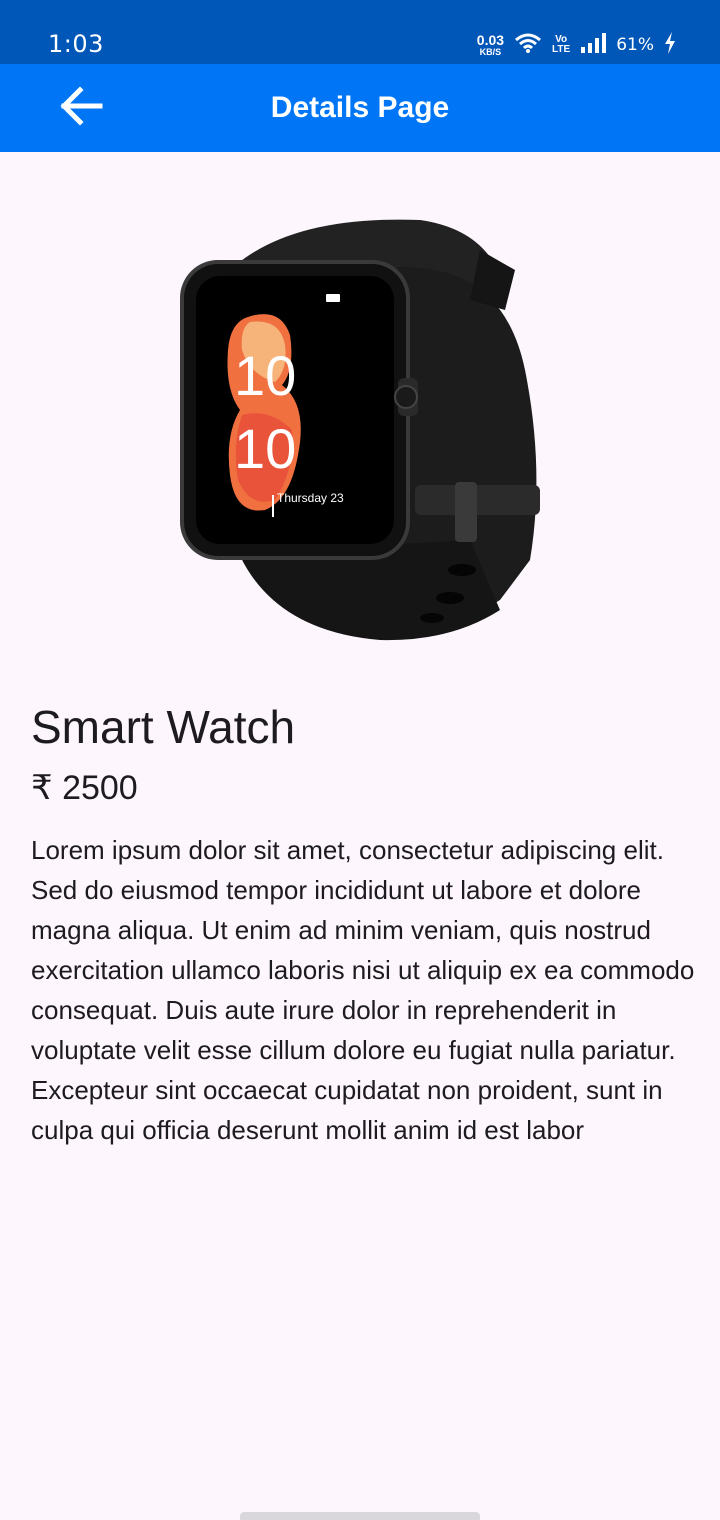  I want to click on battery-level: 61%, so click(635, 45).